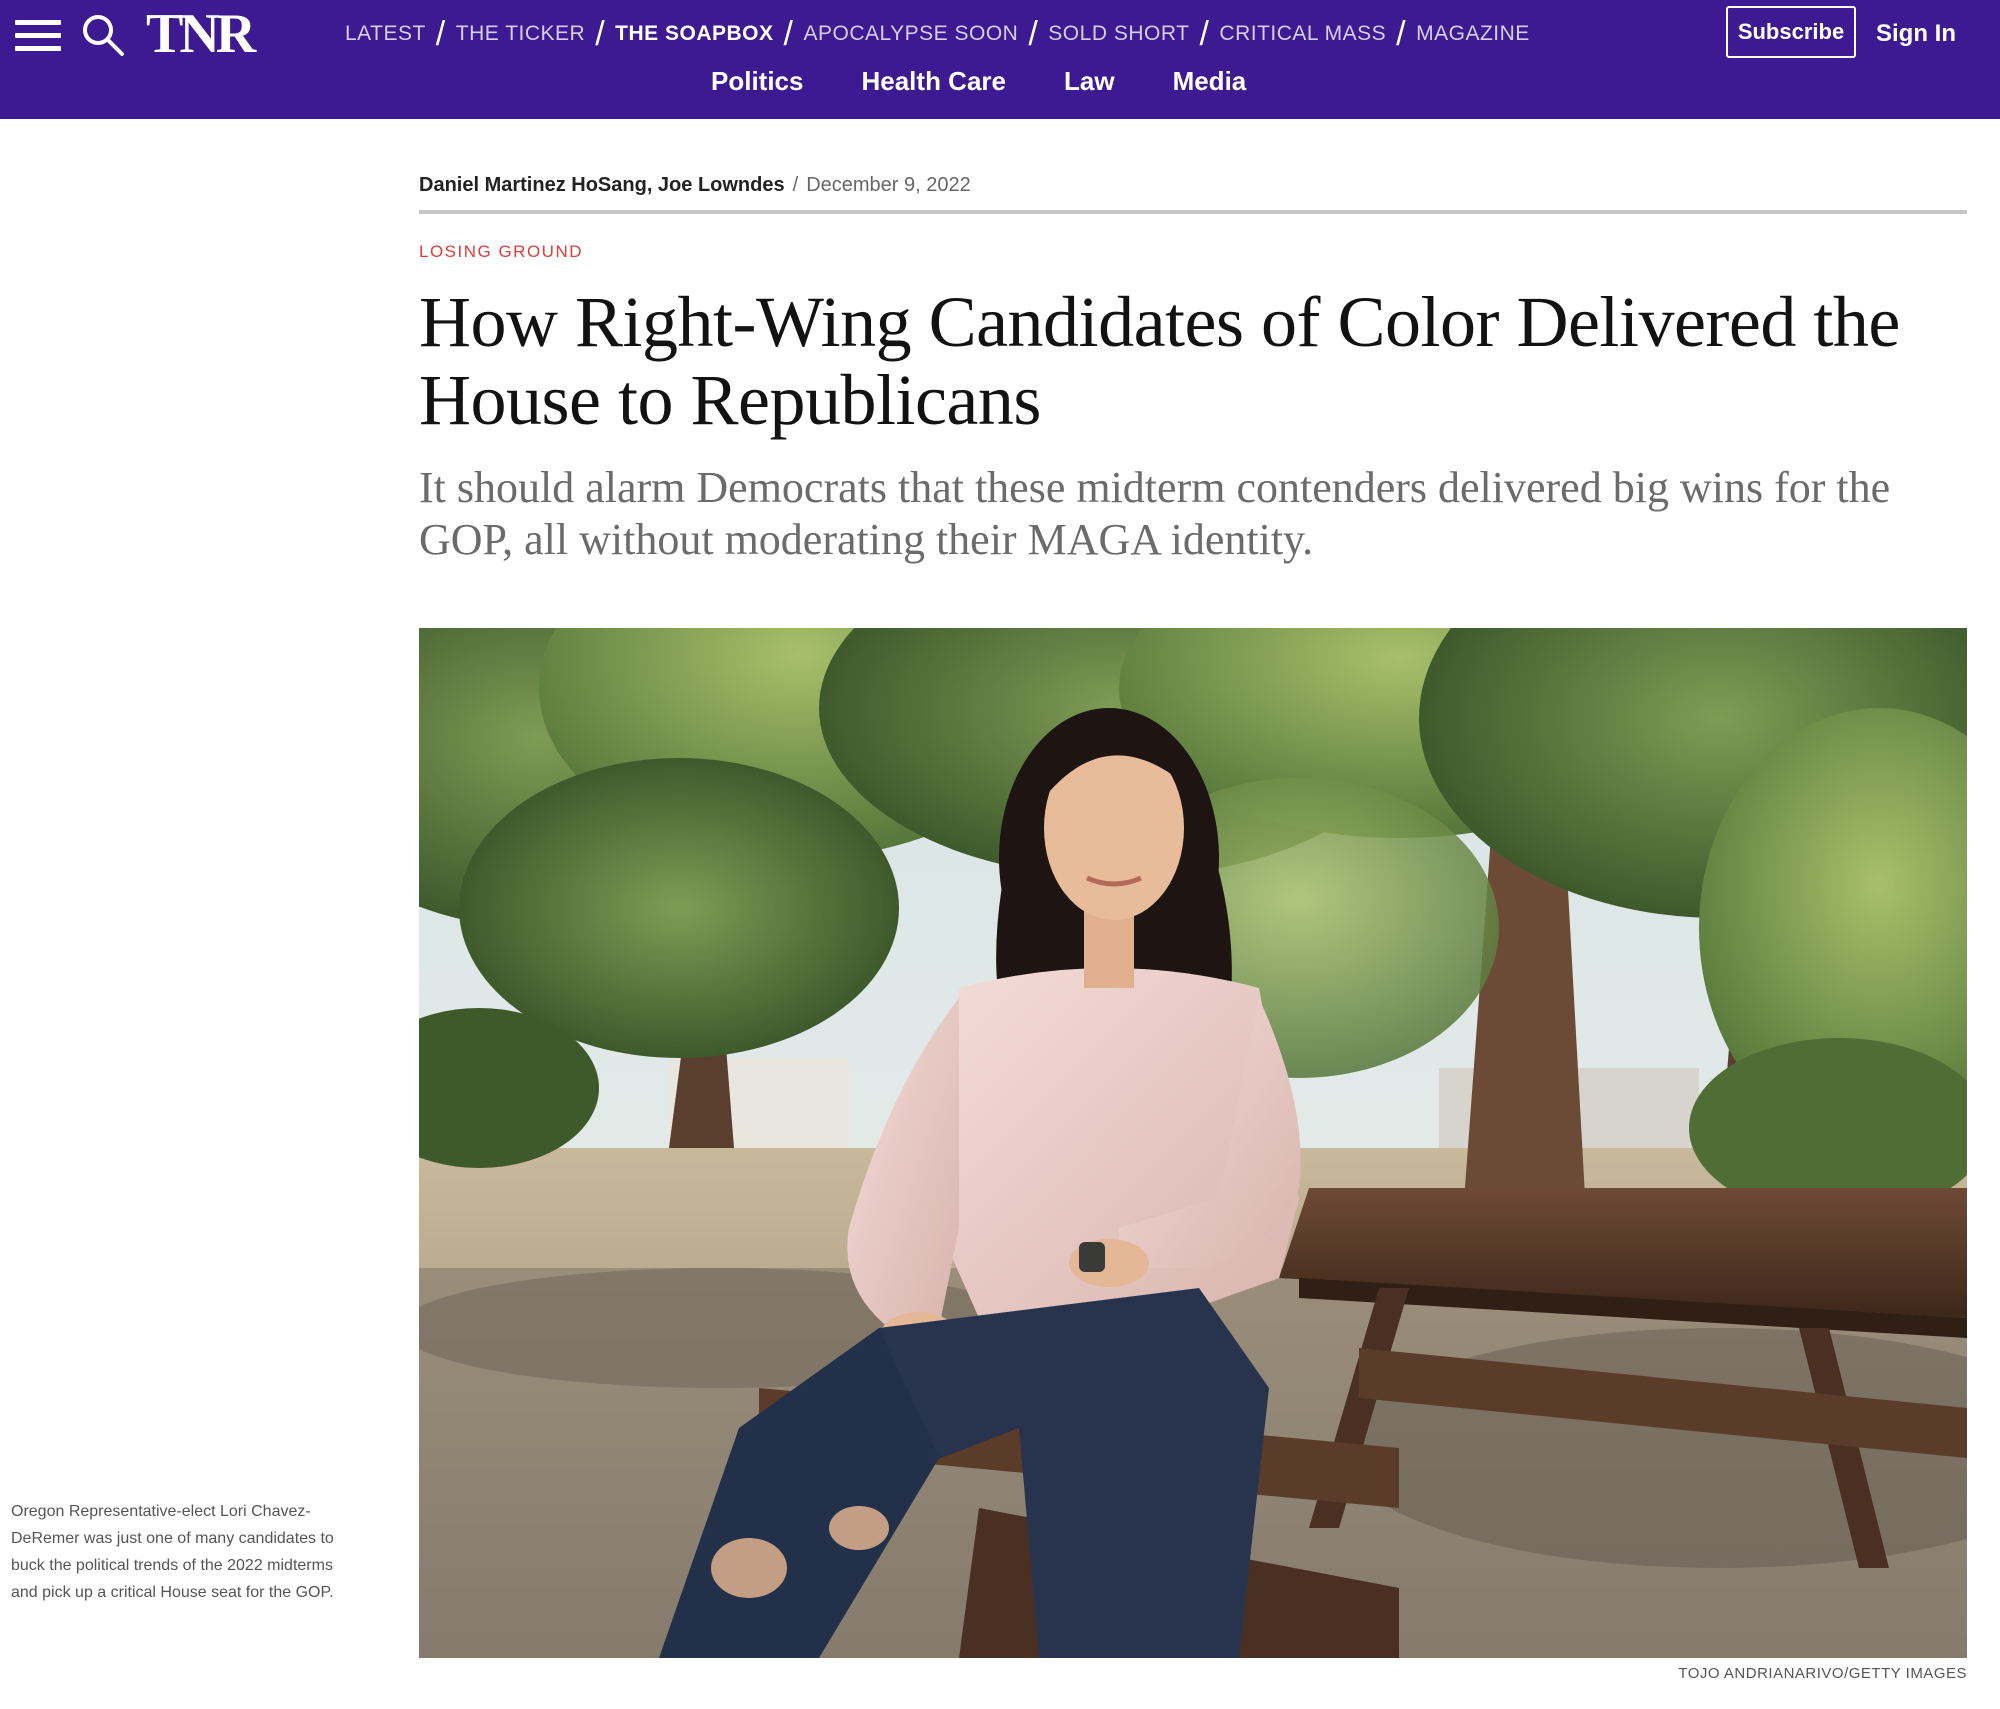 Image resolution: width=2000 pixels, height=1709 pixels. I want to click on nav-apocalypse-soon: APOCALYPSE SOON, so click(910, 34).